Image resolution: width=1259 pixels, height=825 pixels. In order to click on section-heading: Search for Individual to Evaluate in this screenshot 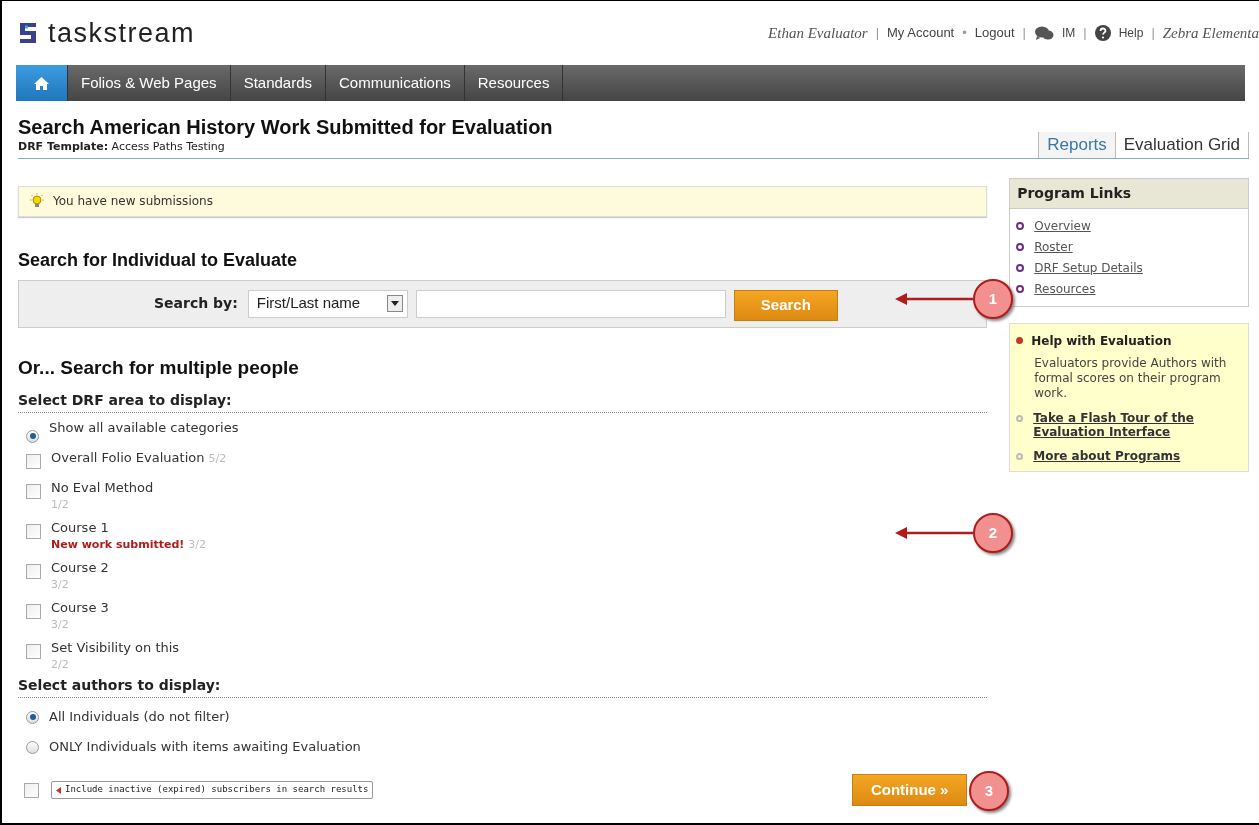, I will do `click(158, 260)`.